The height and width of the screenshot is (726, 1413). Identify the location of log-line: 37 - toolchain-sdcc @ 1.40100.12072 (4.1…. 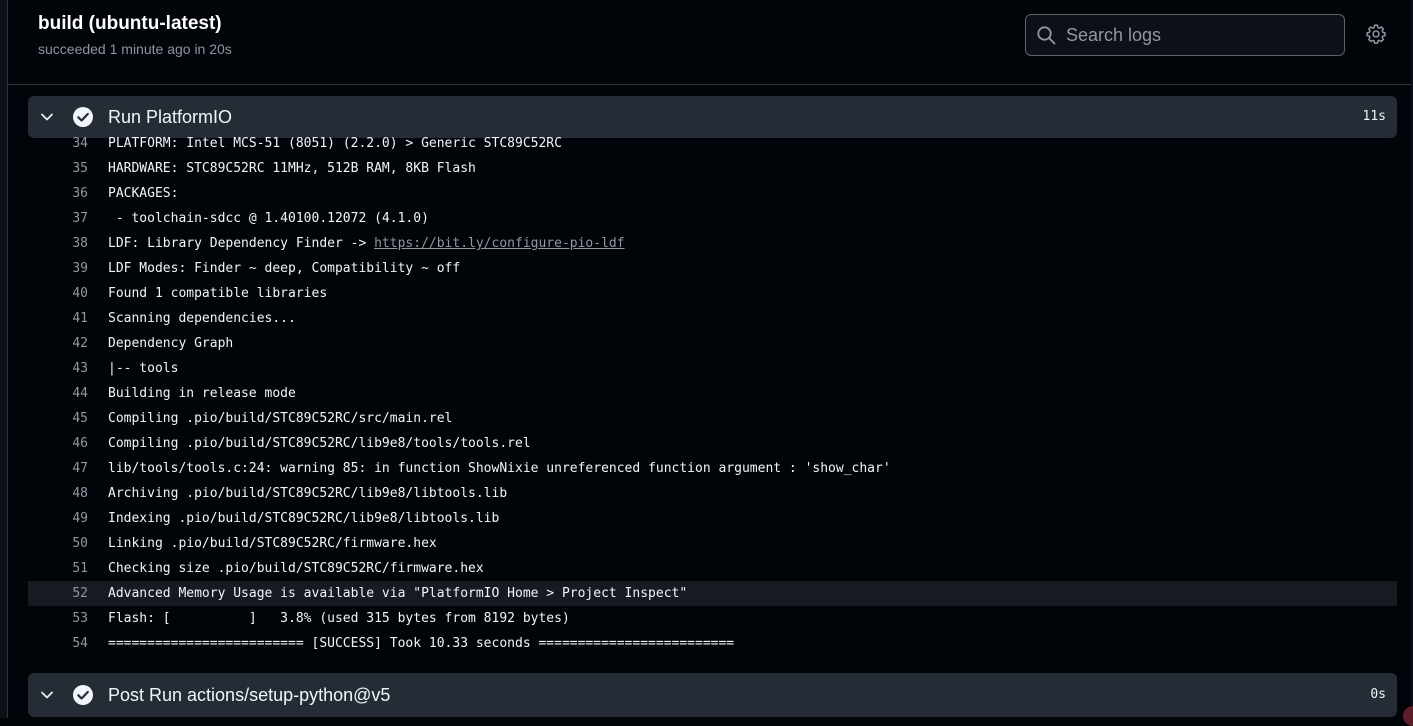
(712, 218).